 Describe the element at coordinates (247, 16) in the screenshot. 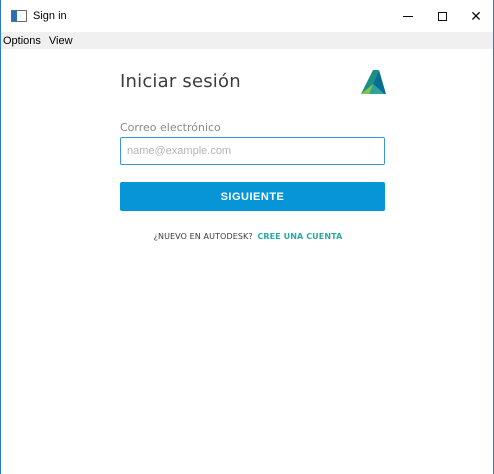

I see `title-bar: Sign in ✕` at that location.